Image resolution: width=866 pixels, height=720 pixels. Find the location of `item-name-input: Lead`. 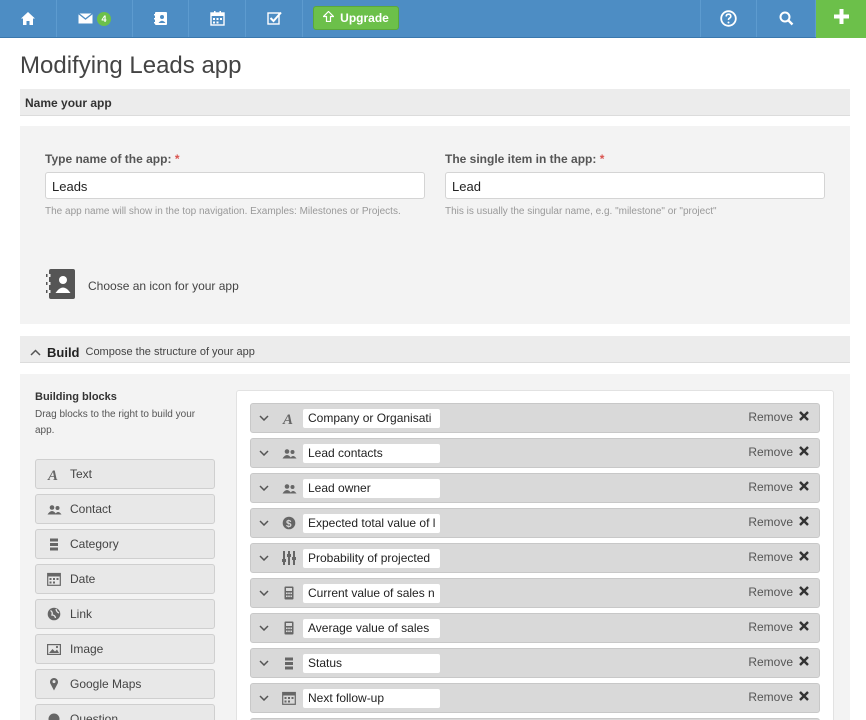

item-name-input: Lead is located at coordinates (635, 185).